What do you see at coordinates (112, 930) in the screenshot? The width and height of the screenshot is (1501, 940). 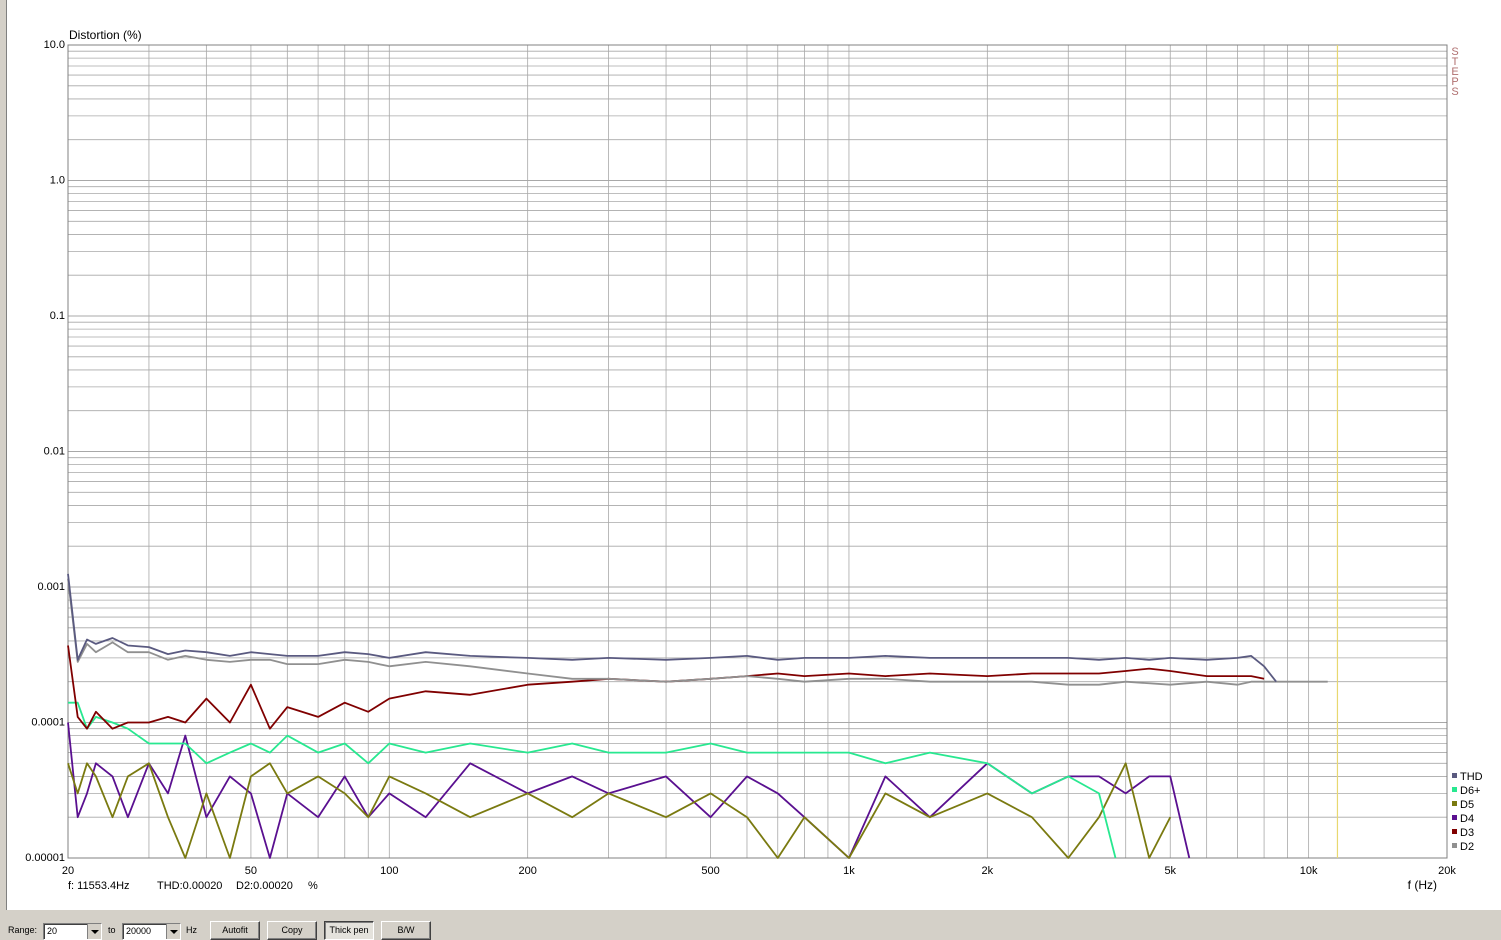 I see `to-label: to` at bounding box center [112, 930].